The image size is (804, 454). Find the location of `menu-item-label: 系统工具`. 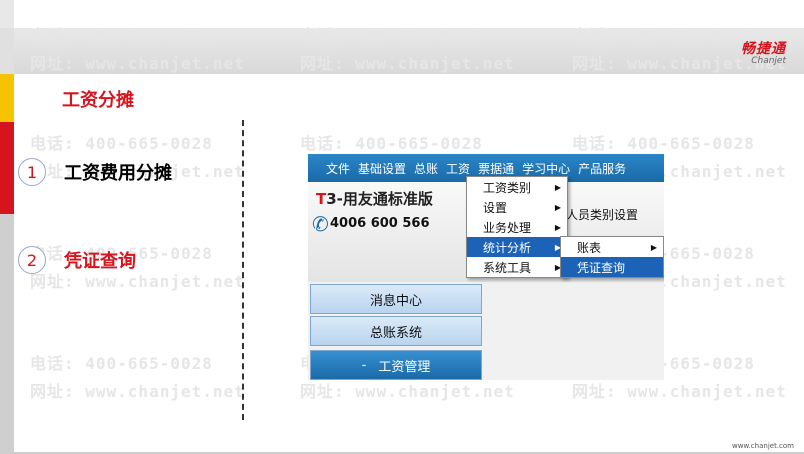

menu-item-label: 系统工具 is located at coordinates (507, 267).